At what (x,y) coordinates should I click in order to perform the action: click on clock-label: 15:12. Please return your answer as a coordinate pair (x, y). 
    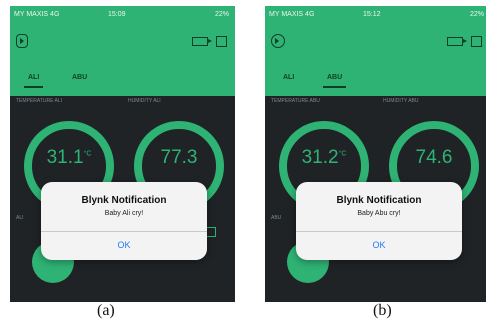
    Looking at the image, I should click on (372, 14).